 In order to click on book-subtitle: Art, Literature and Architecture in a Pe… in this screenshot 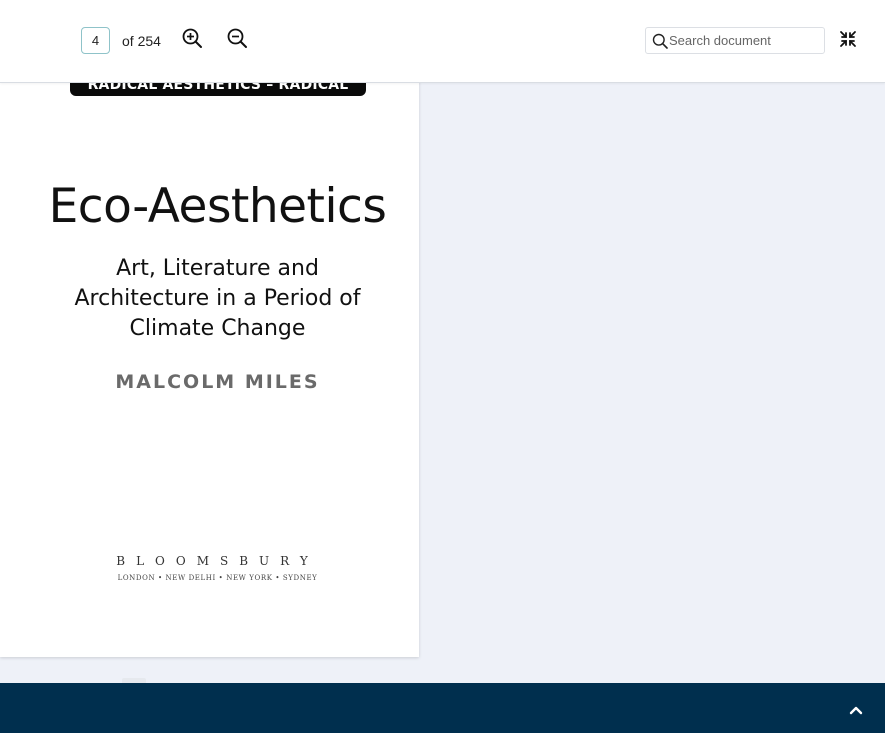, I will do `click(217, 298)`.